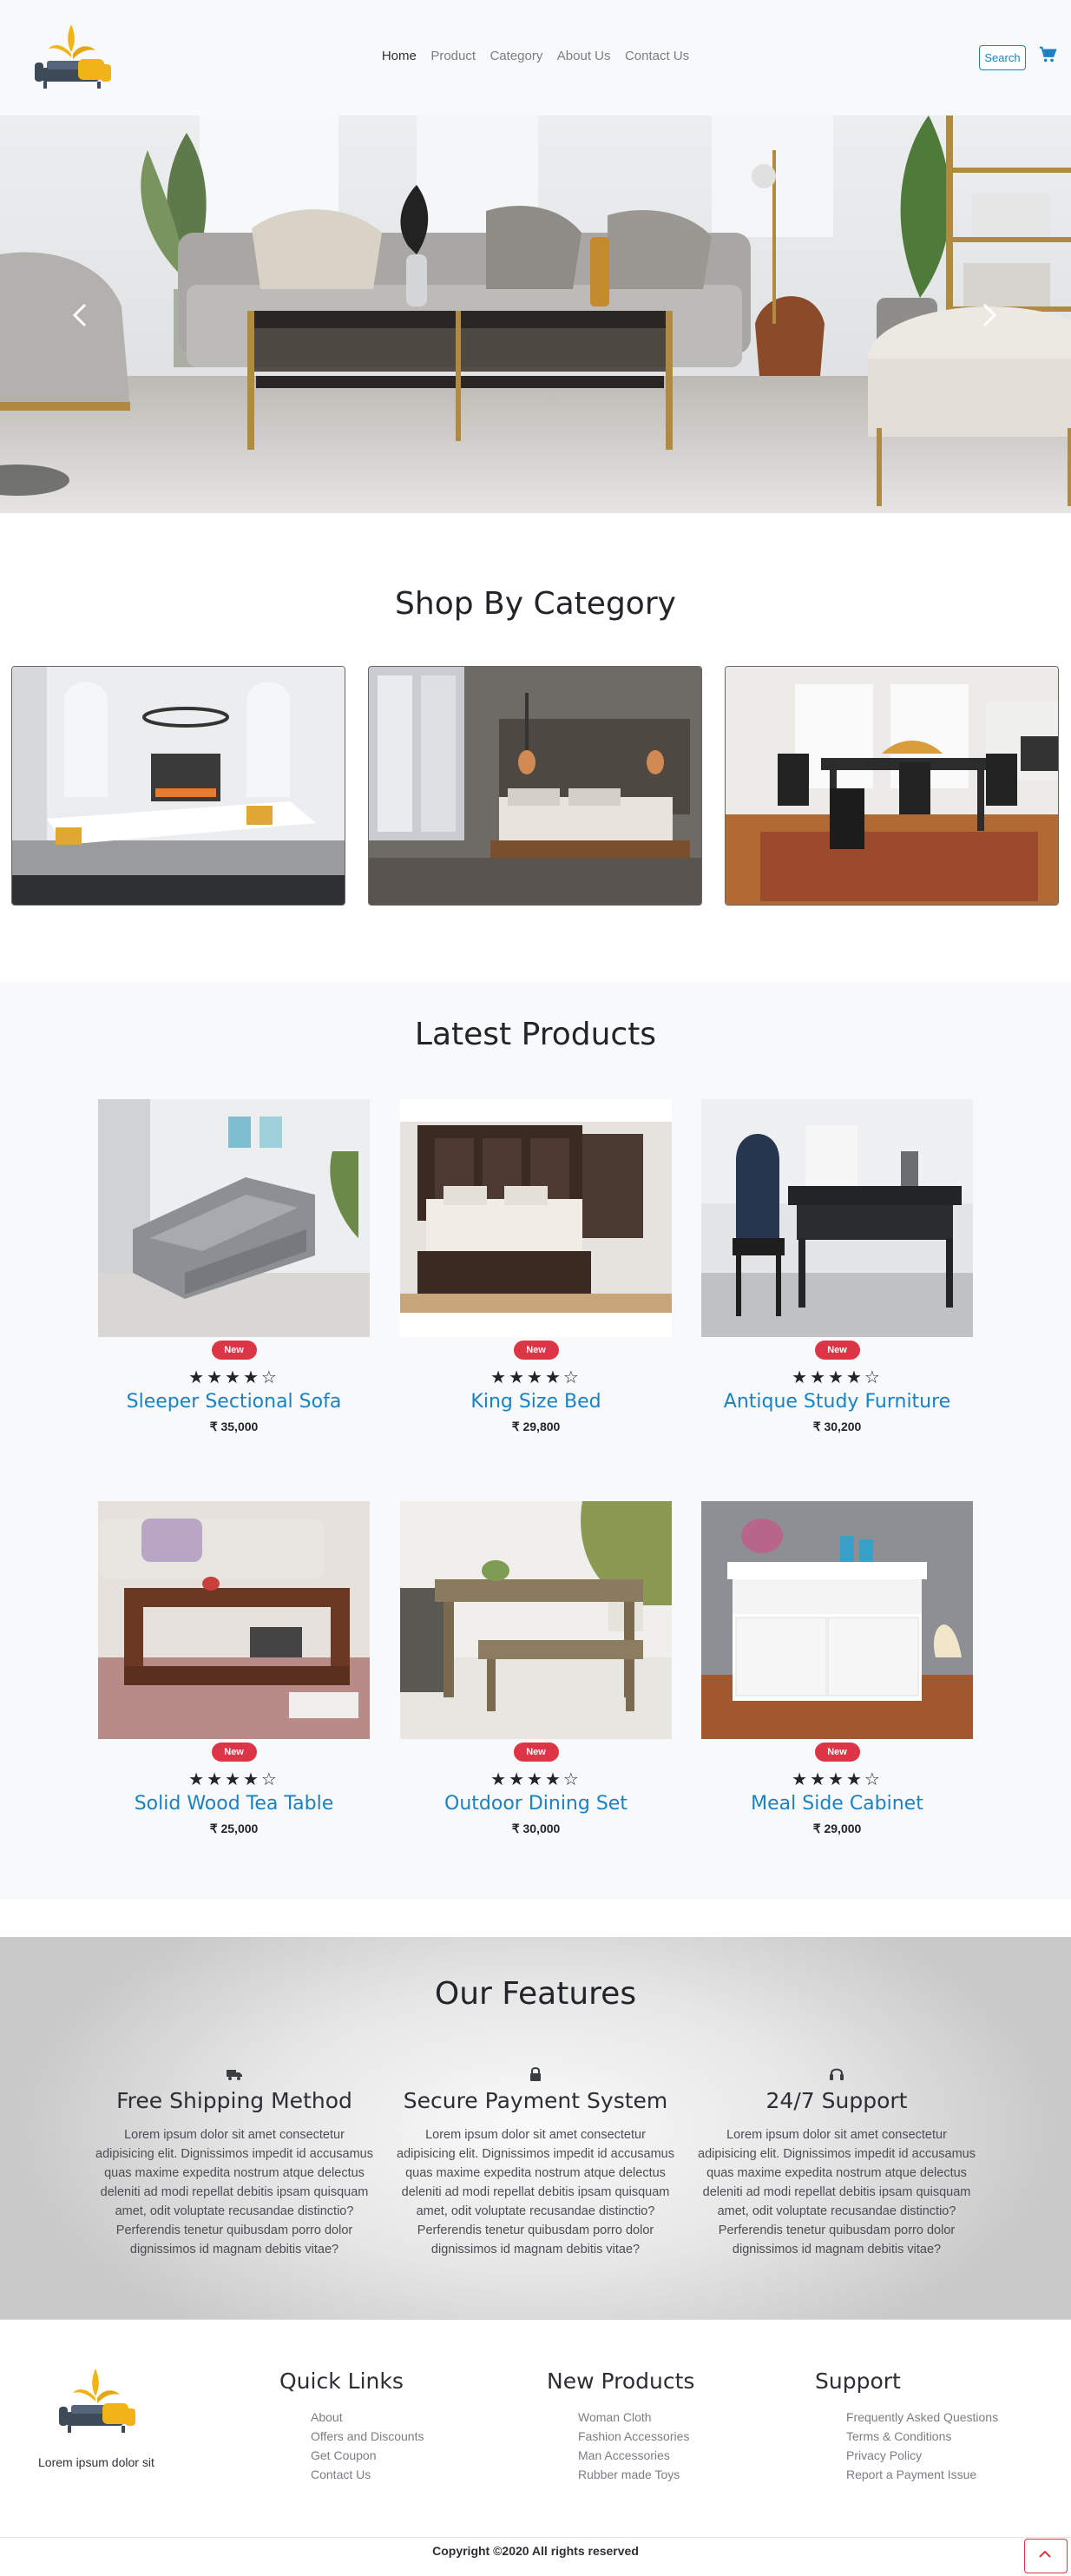  What do you see at coordinates (367, 2455) in the screenshot?
I see `footer-link: Get Coupon` at bounding box center [367, 2455].